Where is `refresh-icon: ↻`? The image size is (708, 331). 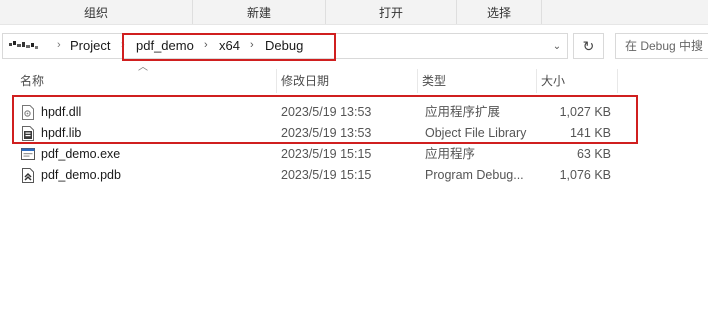 refresh-icon: ↻ is located at coordinates (588, 46).